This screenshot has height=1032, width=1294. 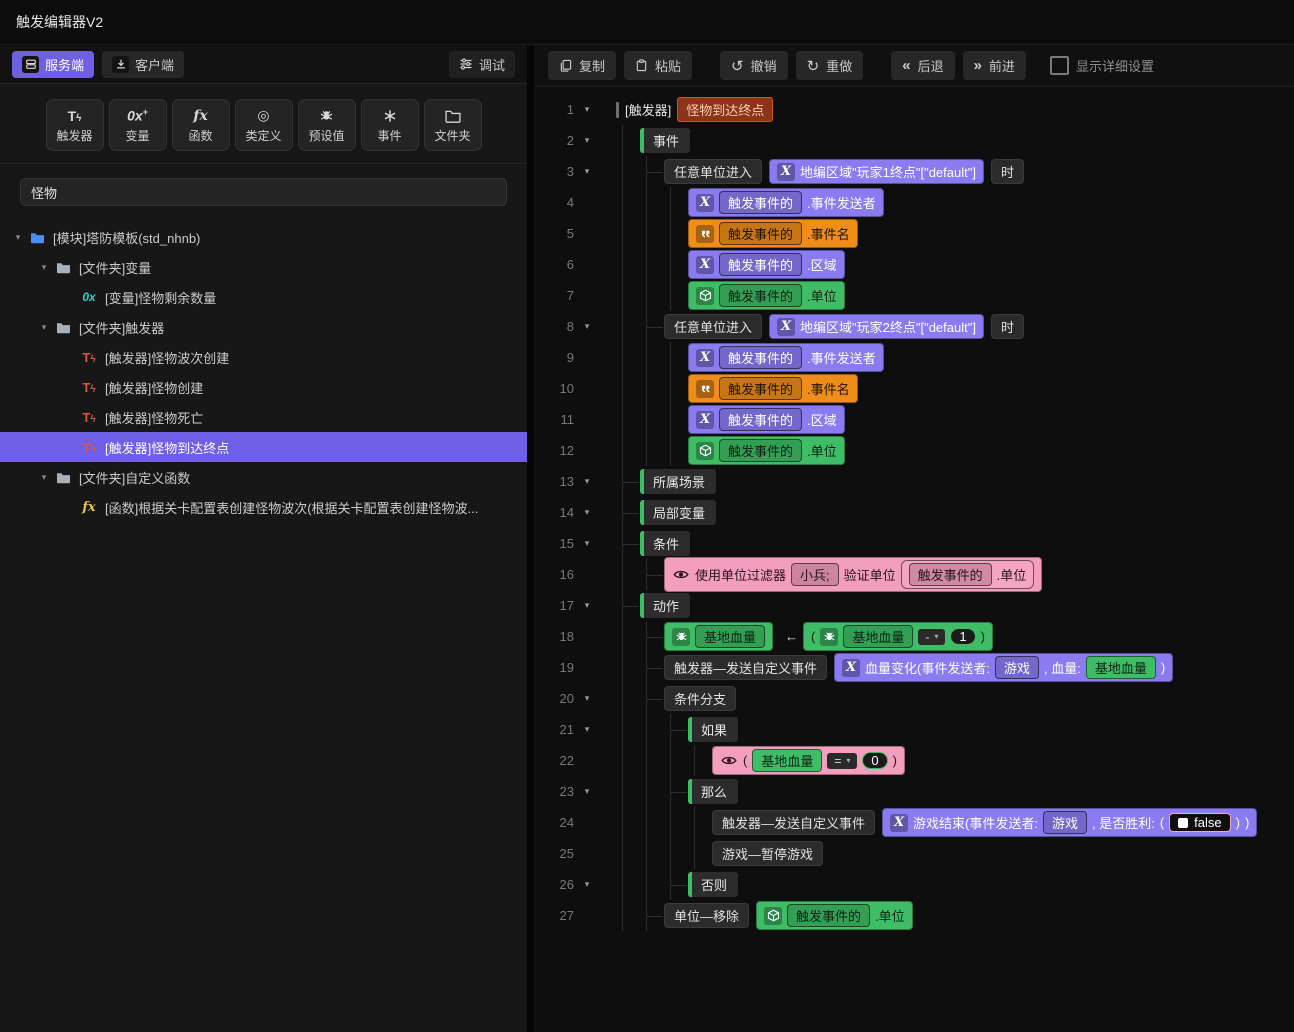 I want to click on trigger-name: 怪物到达终点, so click(x=725, y=109).